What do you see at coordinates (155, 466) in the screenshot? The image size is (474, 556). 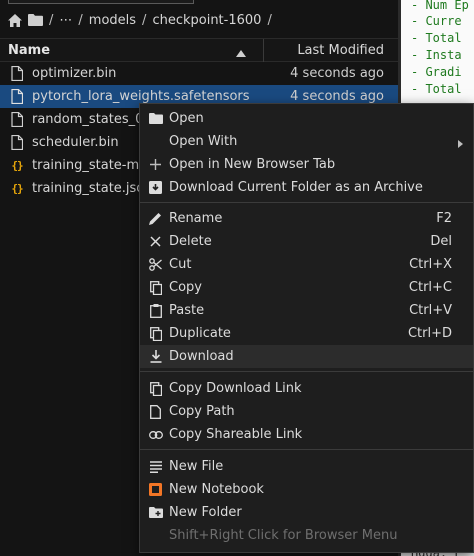 I see `text-file-icon` at bounding box center [155, 466].